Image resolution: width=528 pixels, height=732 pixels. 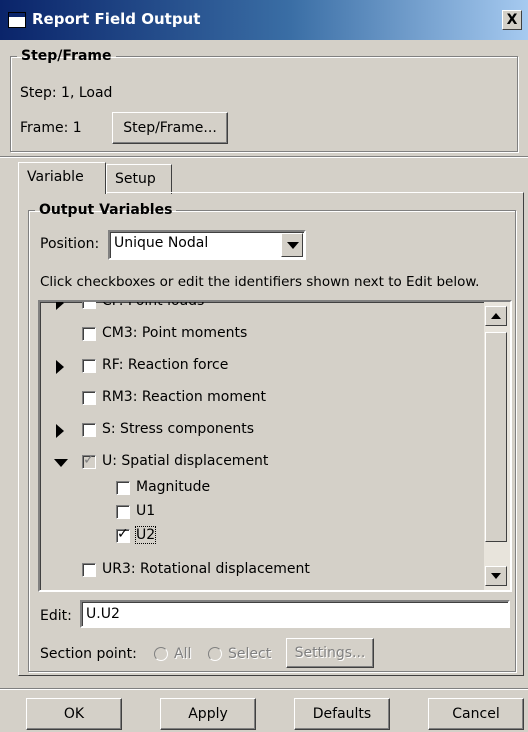 What do you see at coordinates (260, 513) in the screenshot?
I see `list-item: U1` at bounding box center [260, 513].